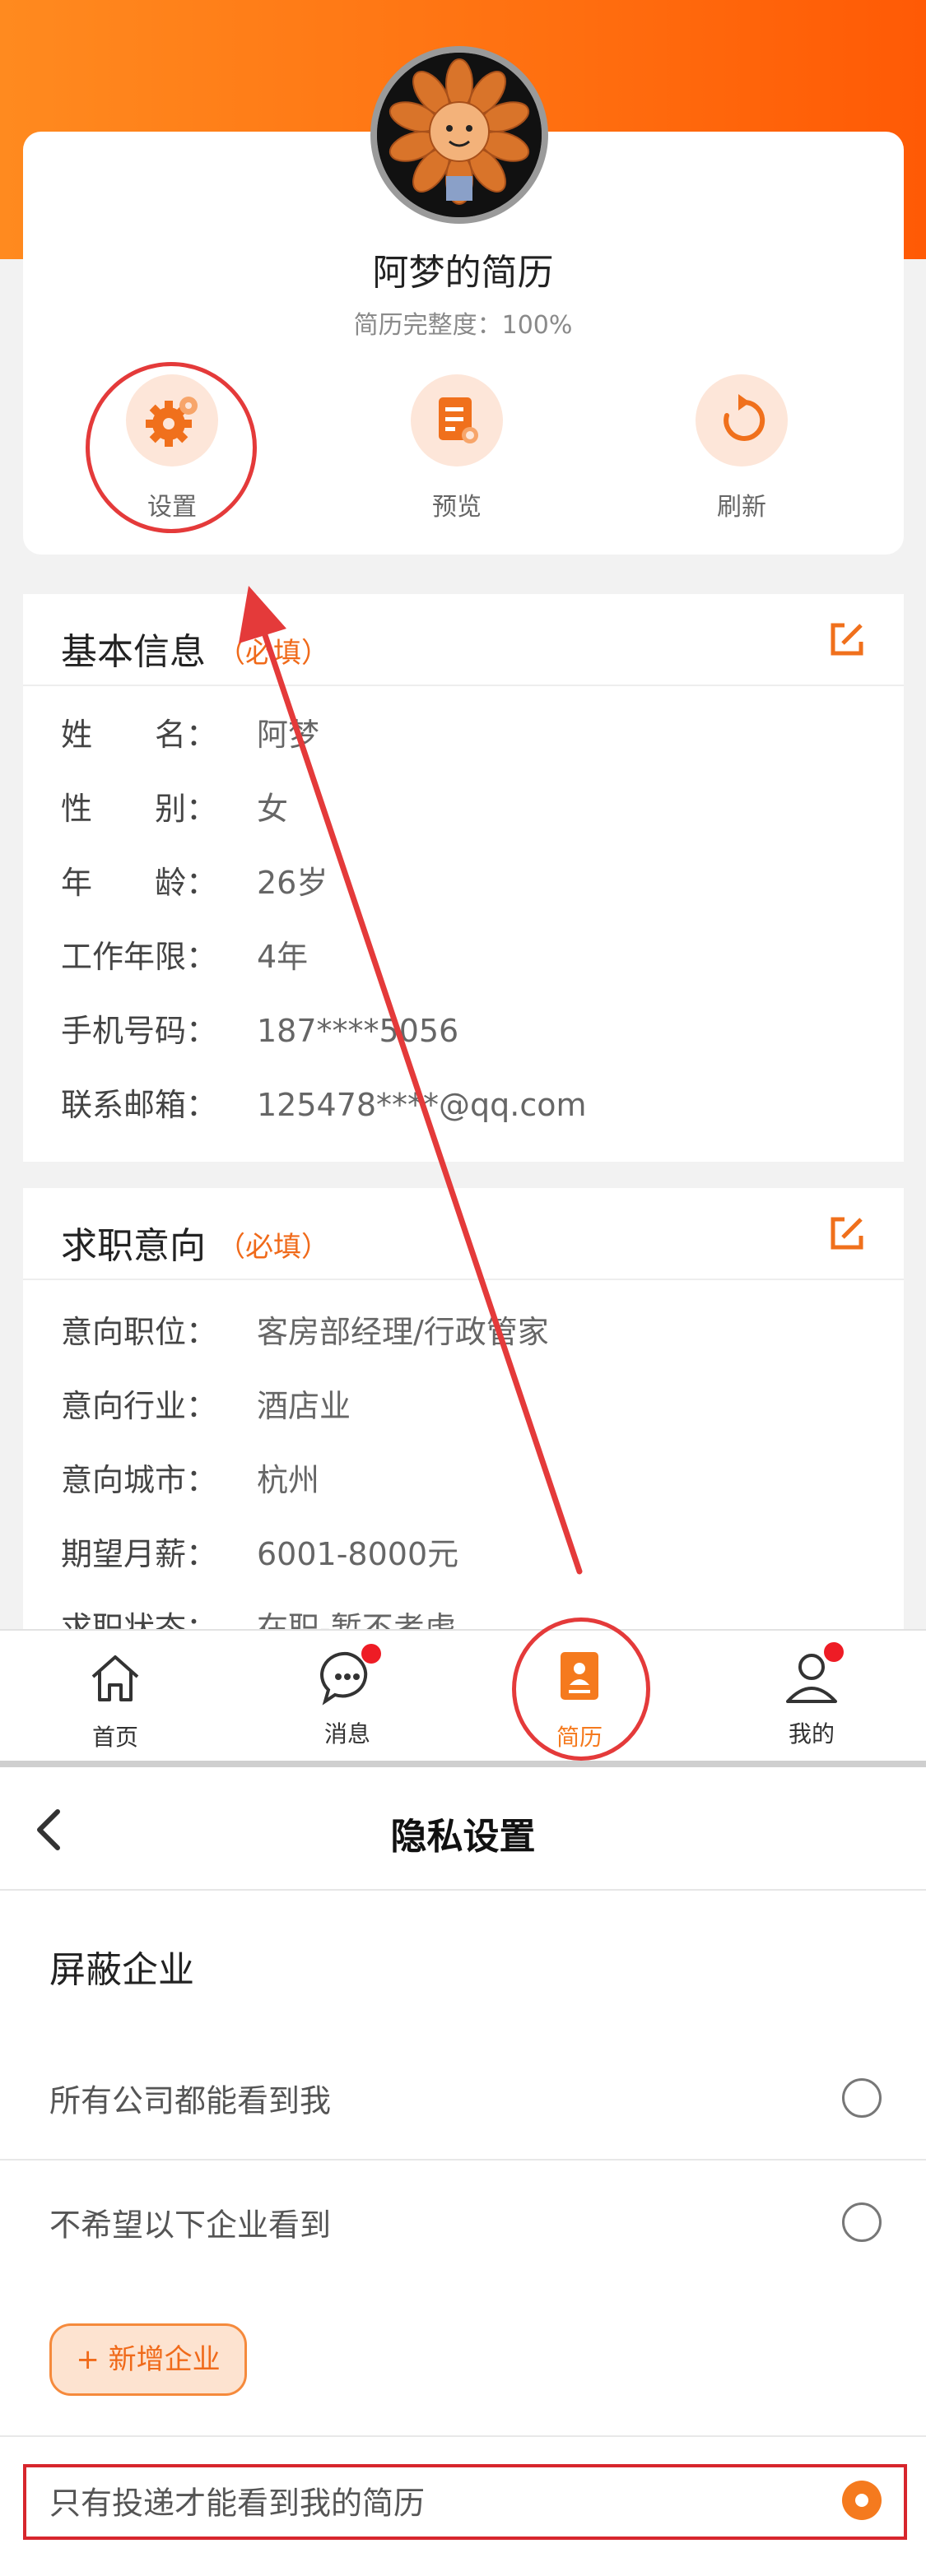  What do you see at coordinates (175, 809) in the screenshot?
I see `field-row: 性 别：女` at bounding box center [175, 809].